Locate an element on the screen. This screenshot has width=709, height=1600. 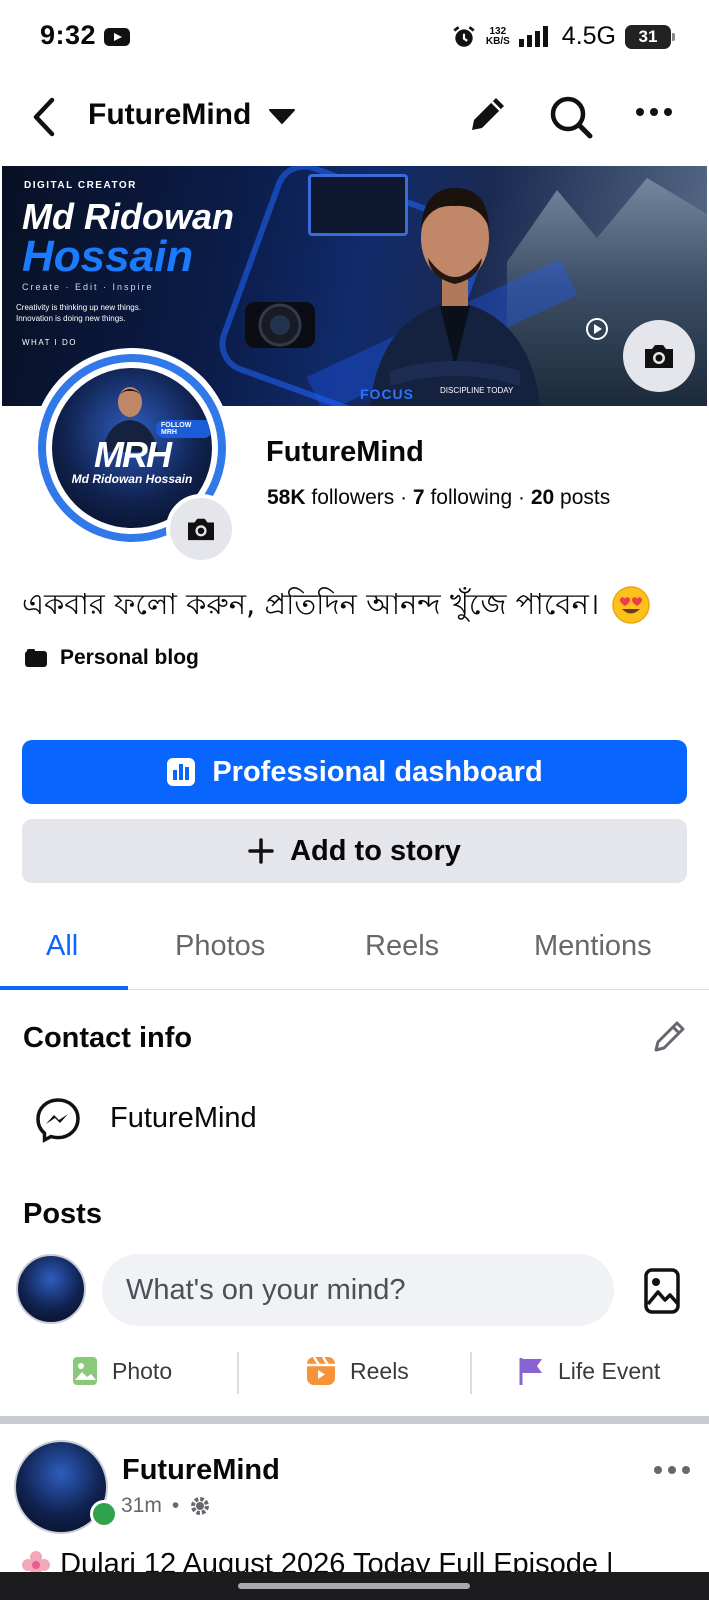
post-time: 31m is located at coordinates (141, 1506).